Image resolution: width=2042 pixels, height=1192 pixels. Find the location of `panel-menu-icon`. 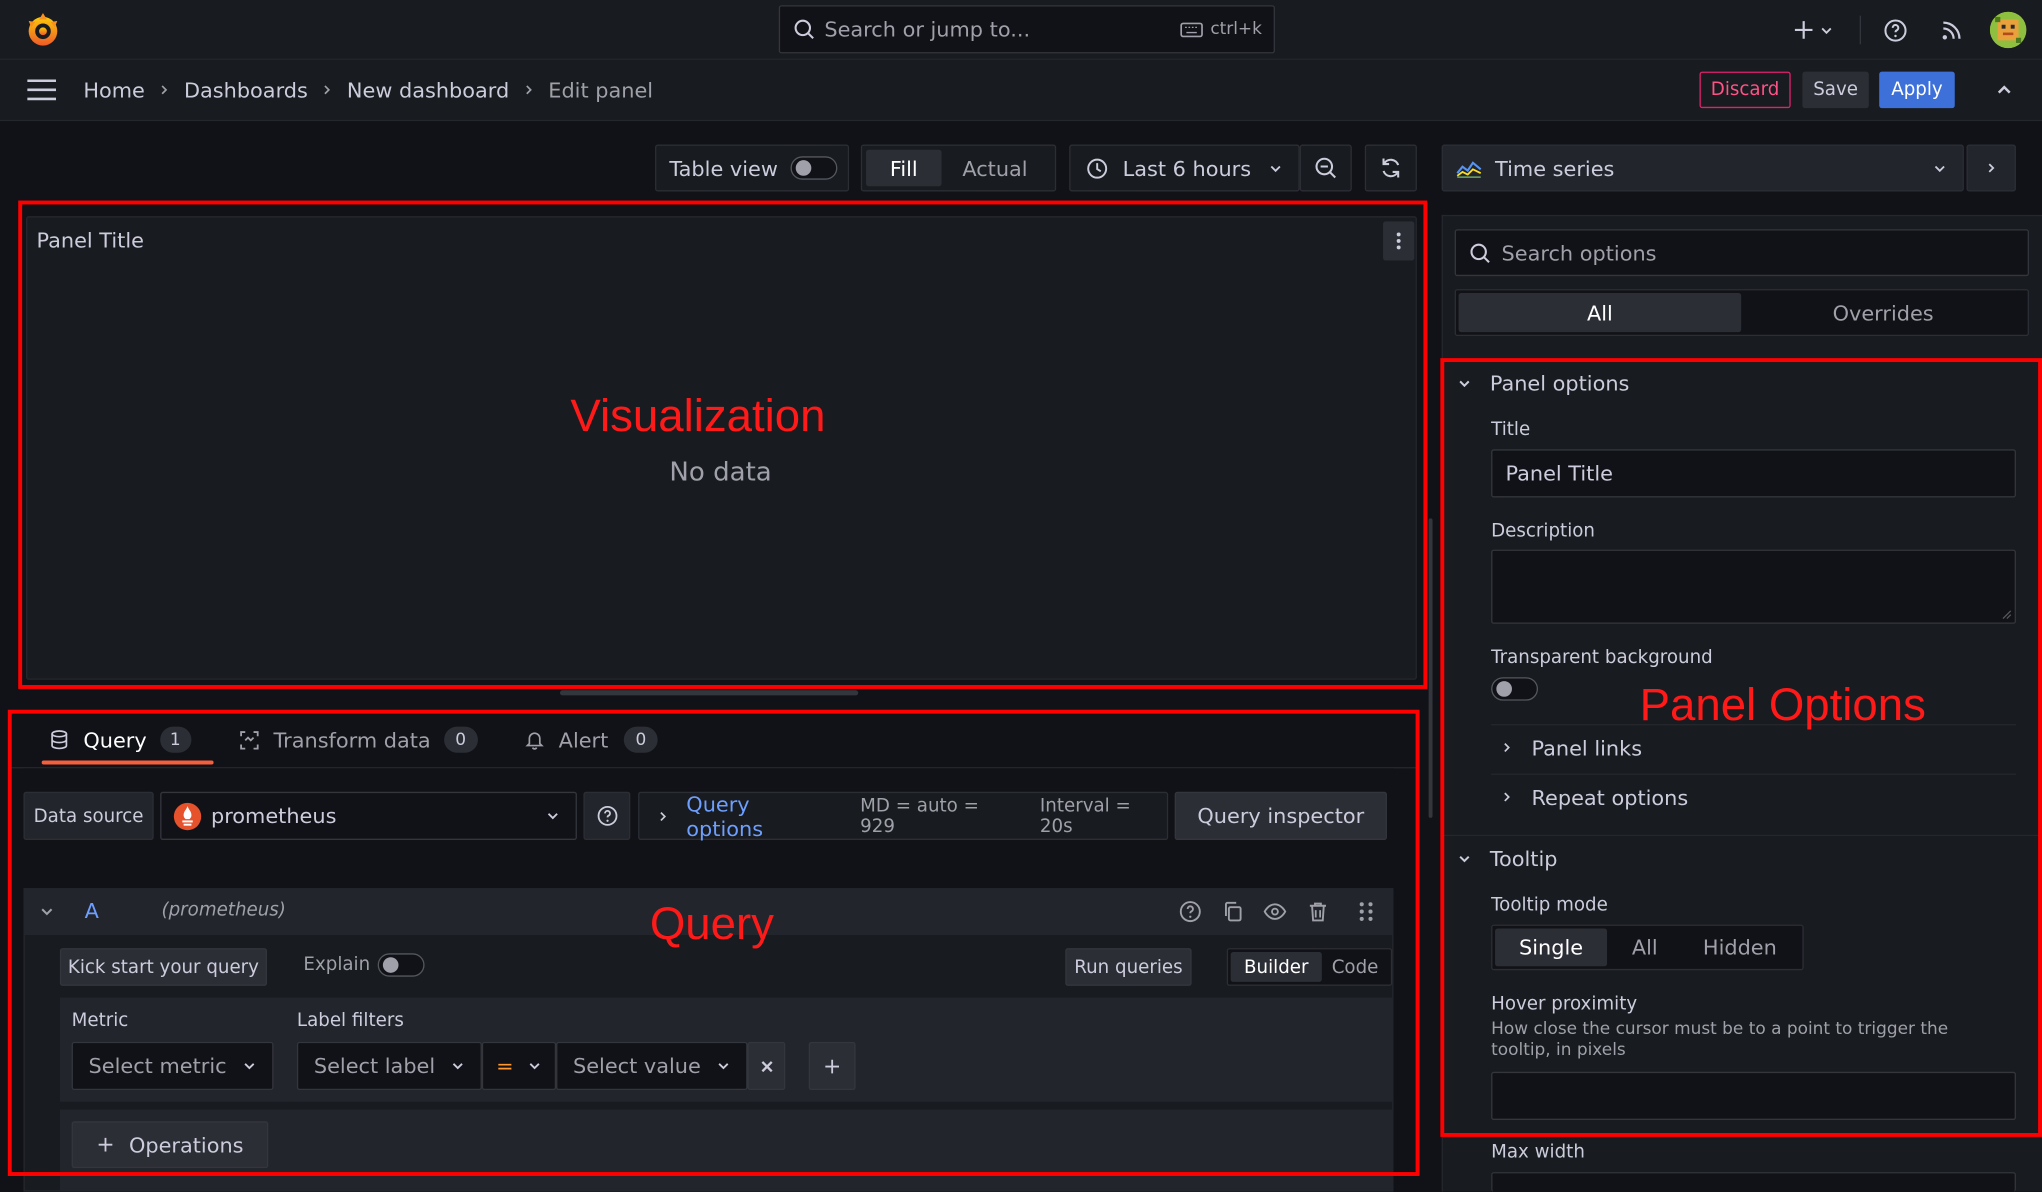

panel-menu-icon is located at coordinates (1399, 241).